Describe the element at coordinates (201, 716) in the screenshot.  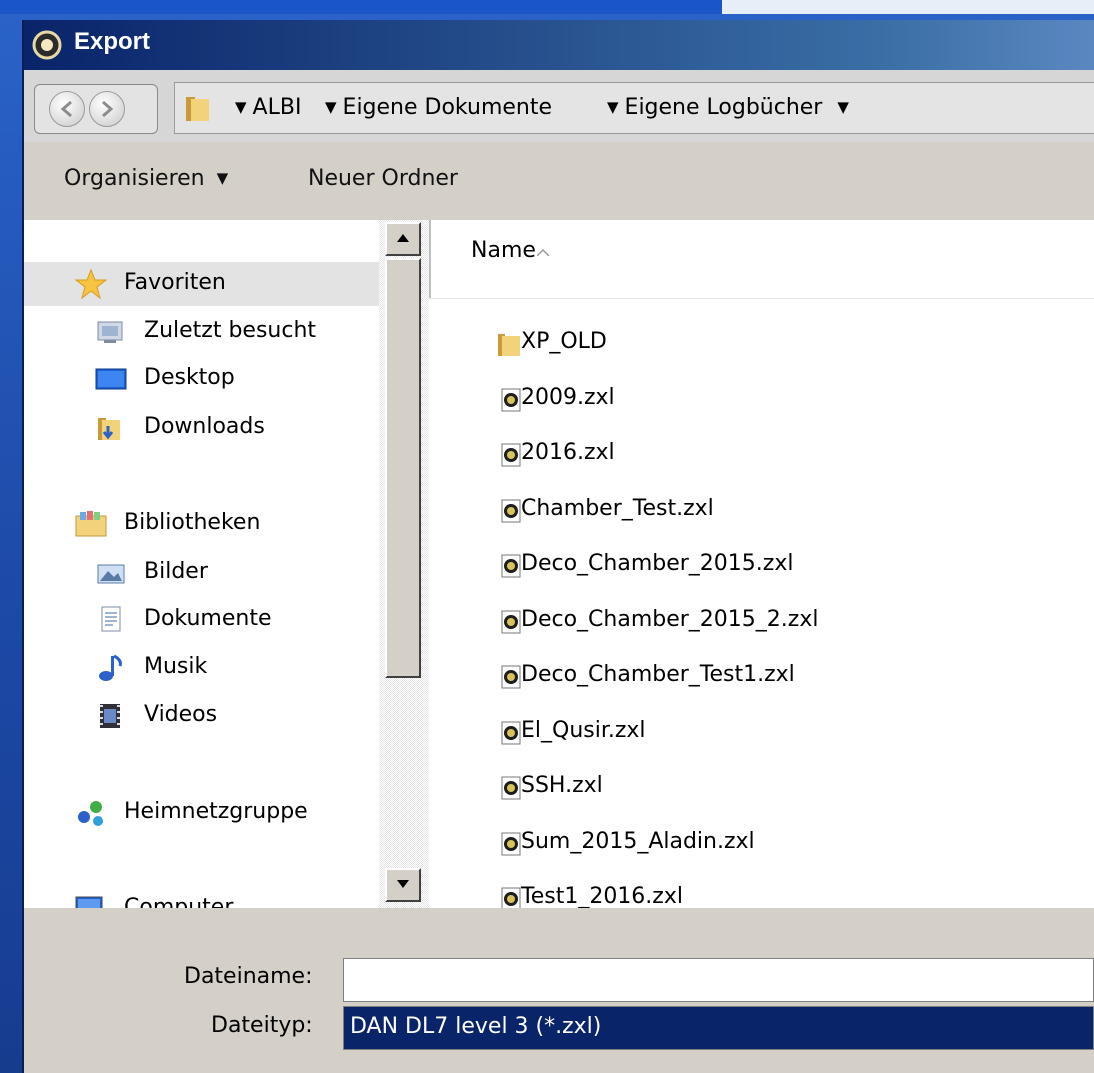
I see `nav-item-videos: Videos` at that location.